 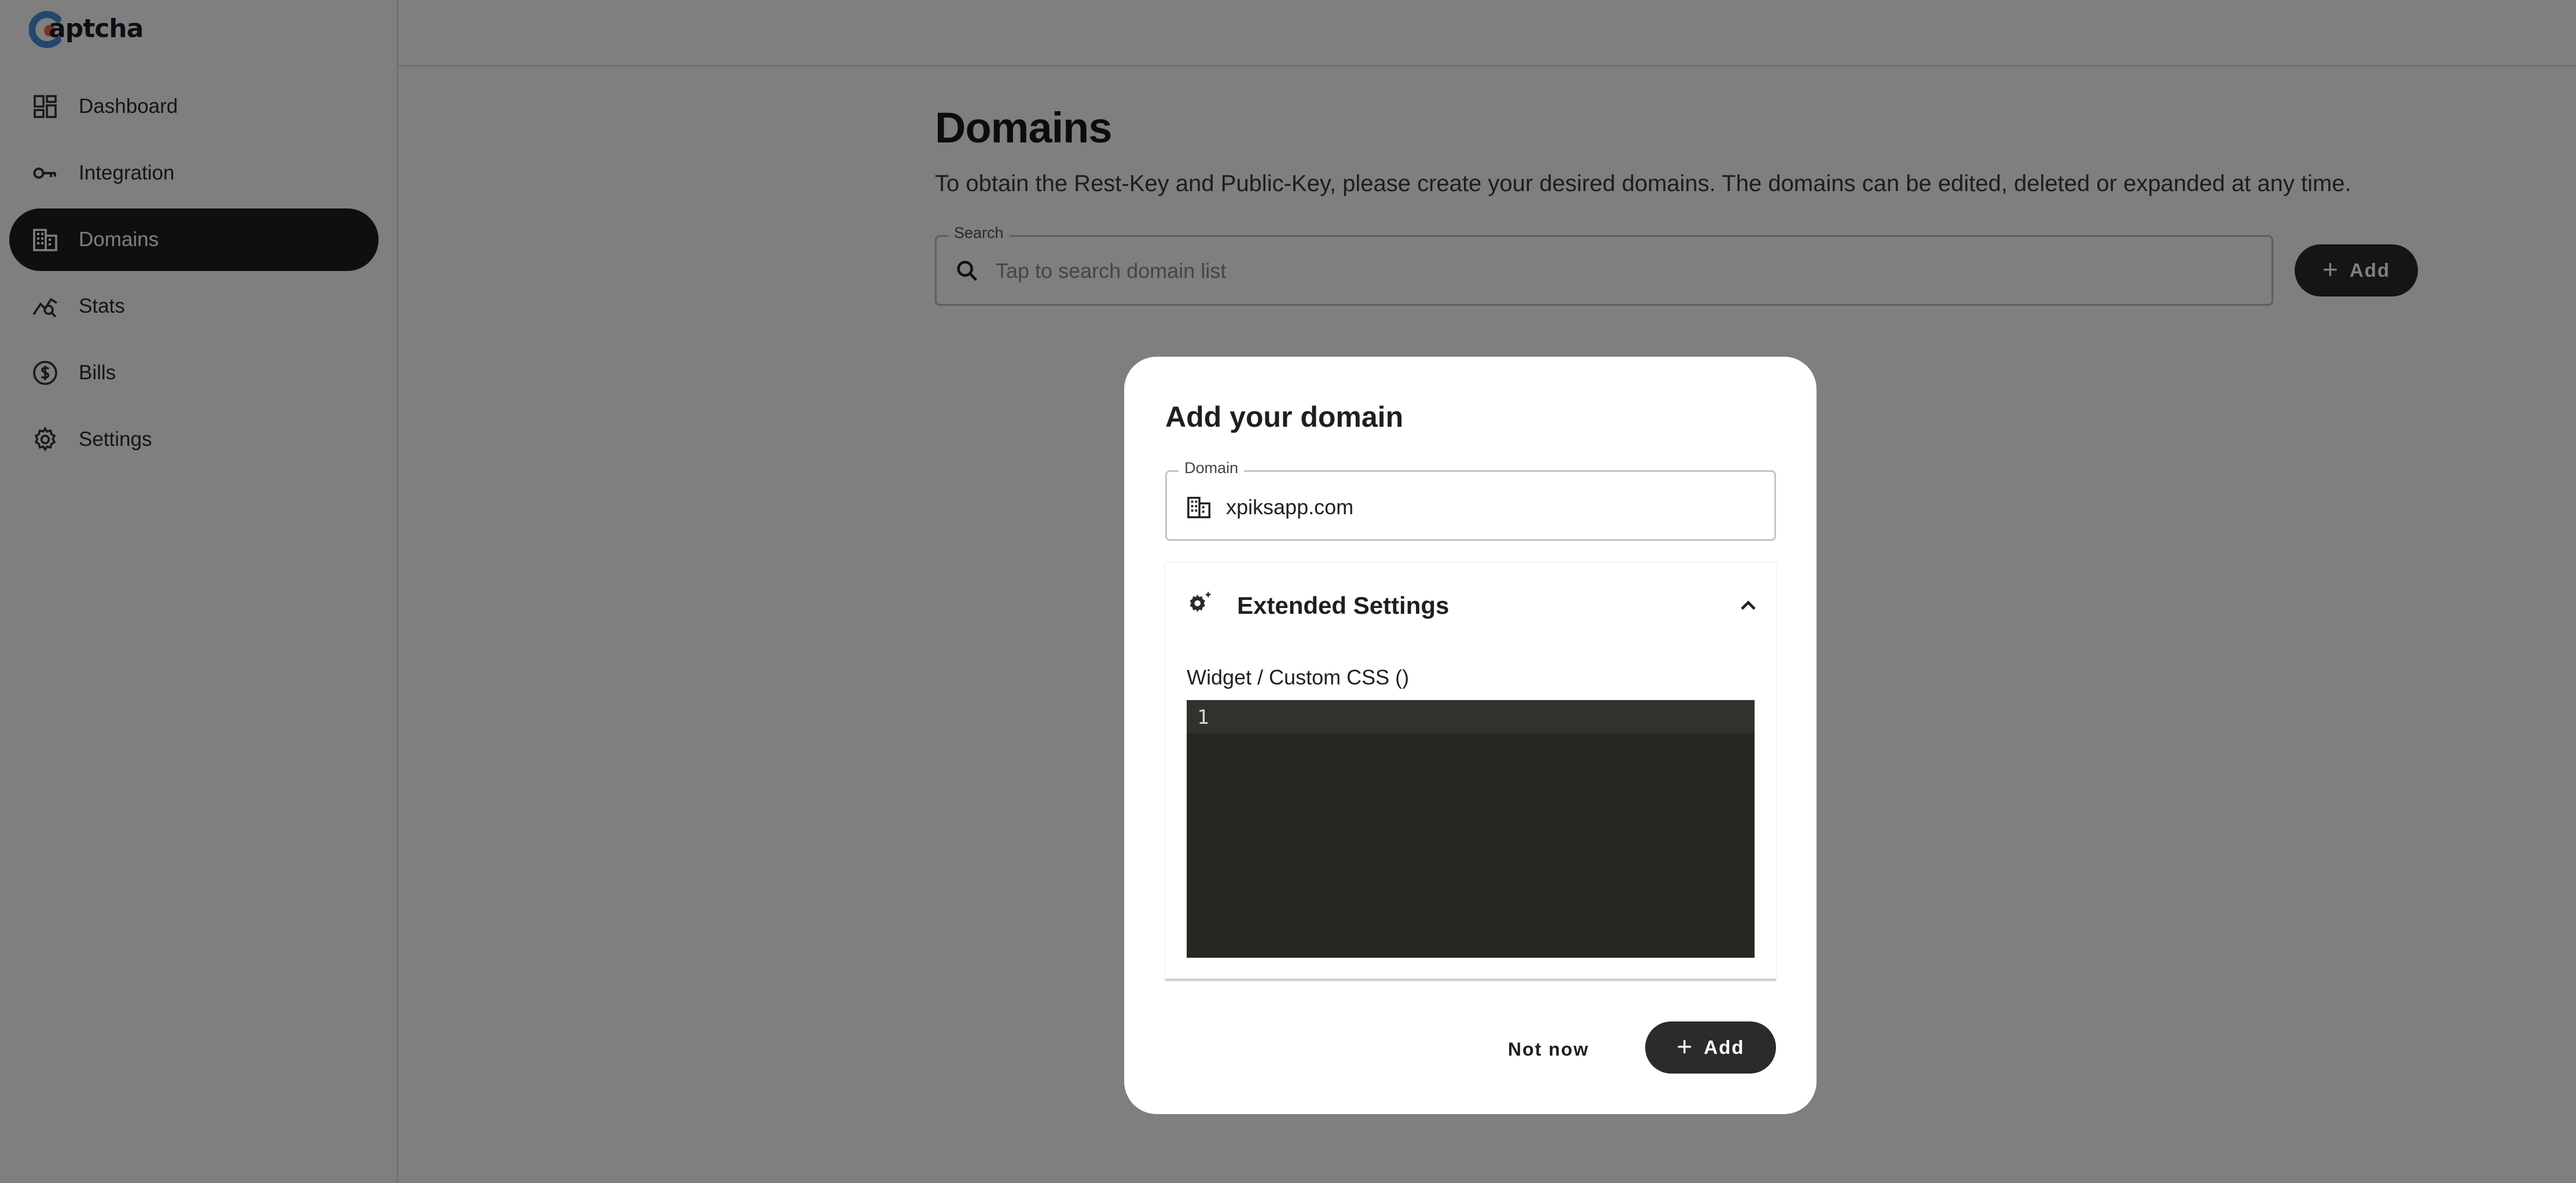 I want to click on domain-field: Domain, so click(x=1470, y=500).